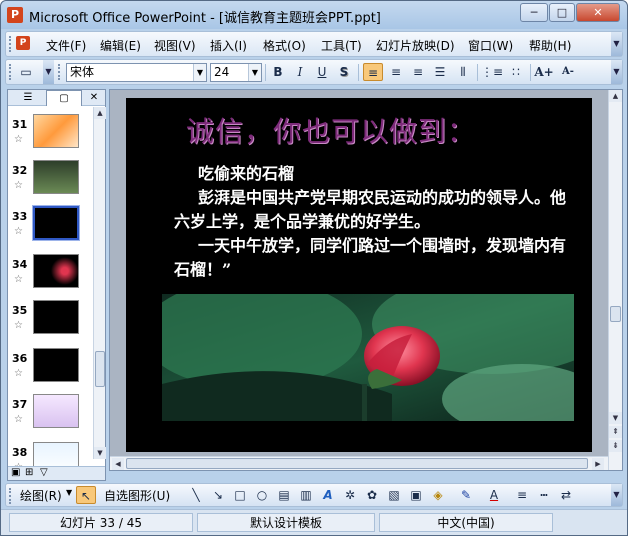 The width and height of the screenshot is (628, 536). What do you see at coordinates (466, 495) in the screenshot?
I see `line-color-icon: ✎` at bounding box center [466, 495].